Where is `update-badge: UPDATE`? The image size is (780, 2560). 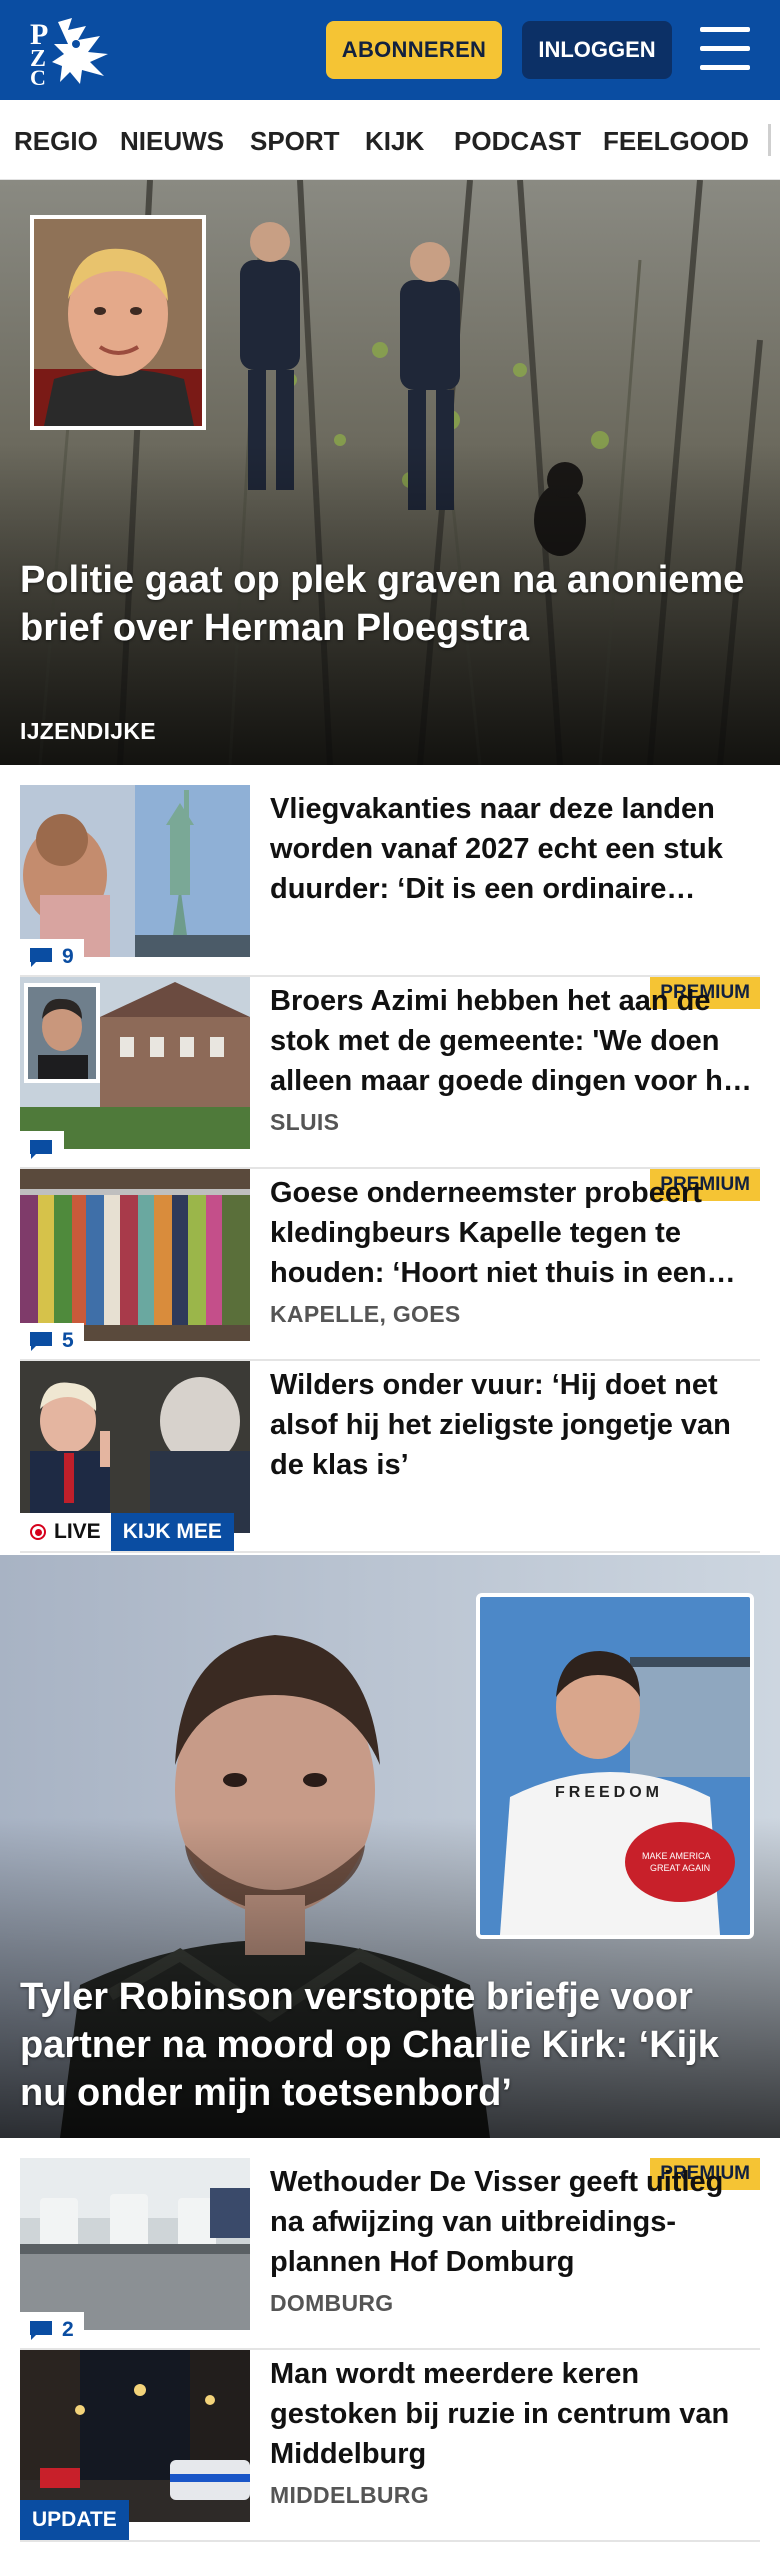 update-badge: UPDATE is located at coordinates (74, 2520).